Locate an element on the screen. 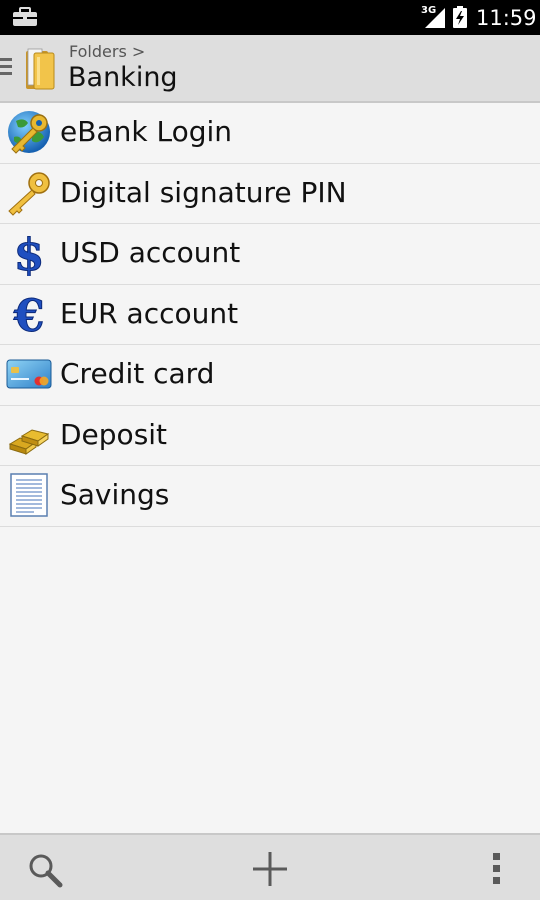  document-icon is located at coordinates (29, 495).